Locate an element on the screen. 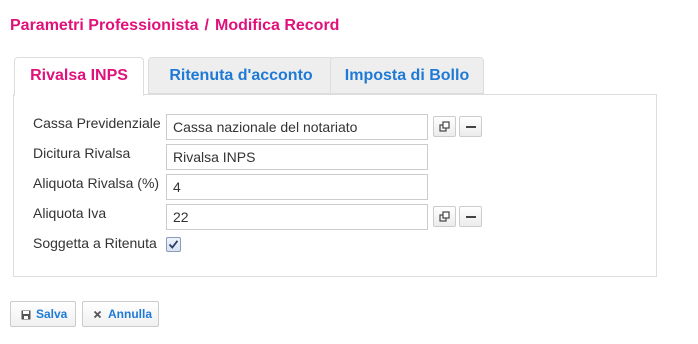  aliquota-rivalsa-label: Aliquota Rivalsa (%) is located at coordinates (96, 183).